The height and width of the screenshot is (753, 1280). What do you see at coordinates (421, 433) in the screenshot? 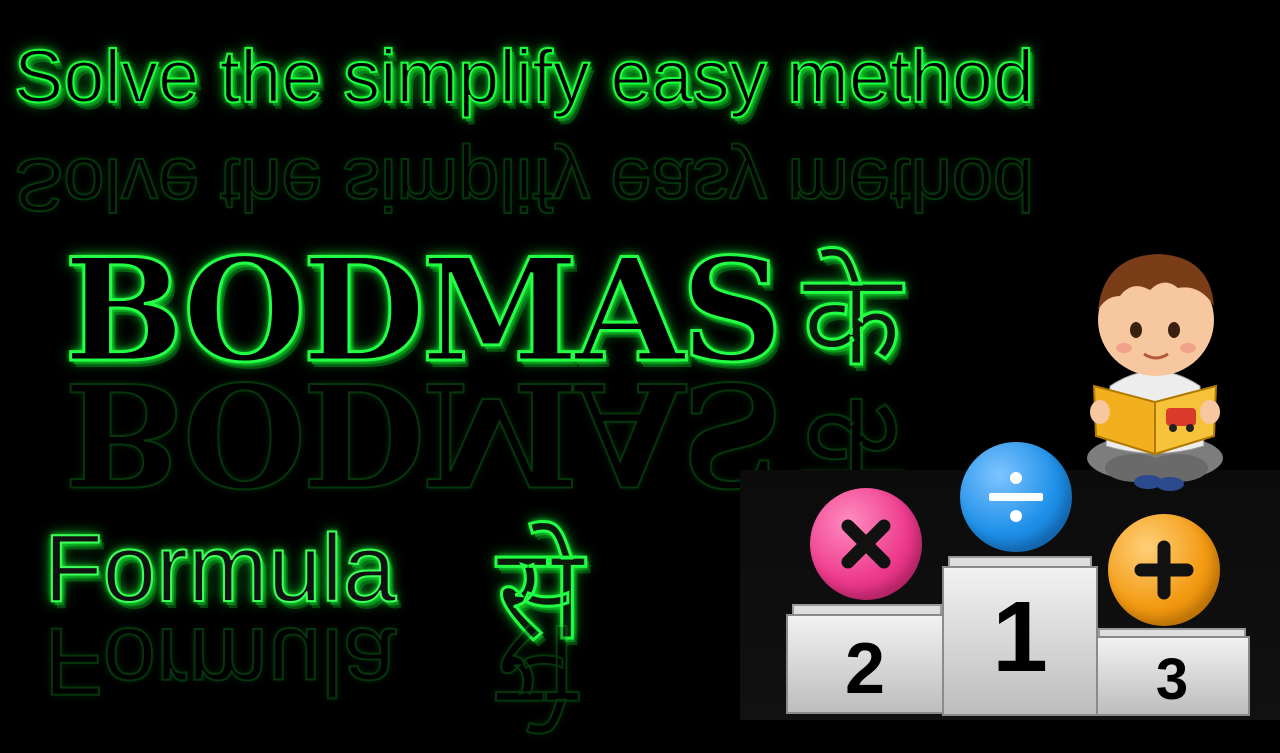
I see `bodmas-reflection: BODMAS` at bounding box center [421, 433].